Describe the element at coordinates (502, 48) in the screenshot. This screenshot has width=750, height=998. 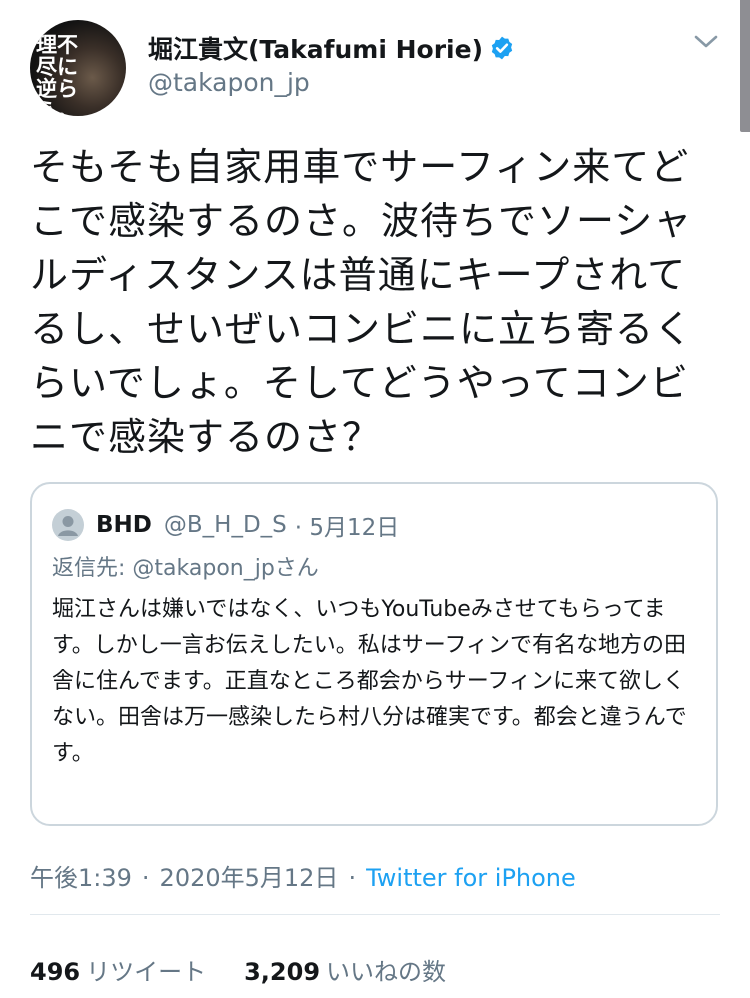
I see `verified-badge-icon` at that location.